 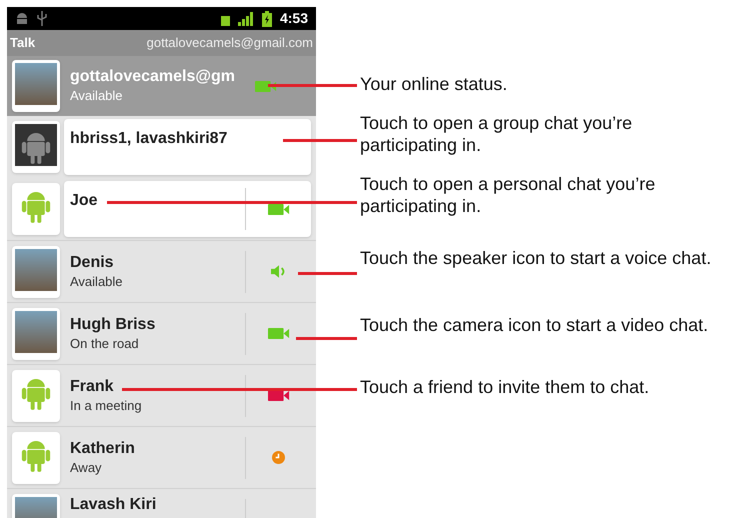 I want to click on app-title: Talk, so click(x=23, y=43).